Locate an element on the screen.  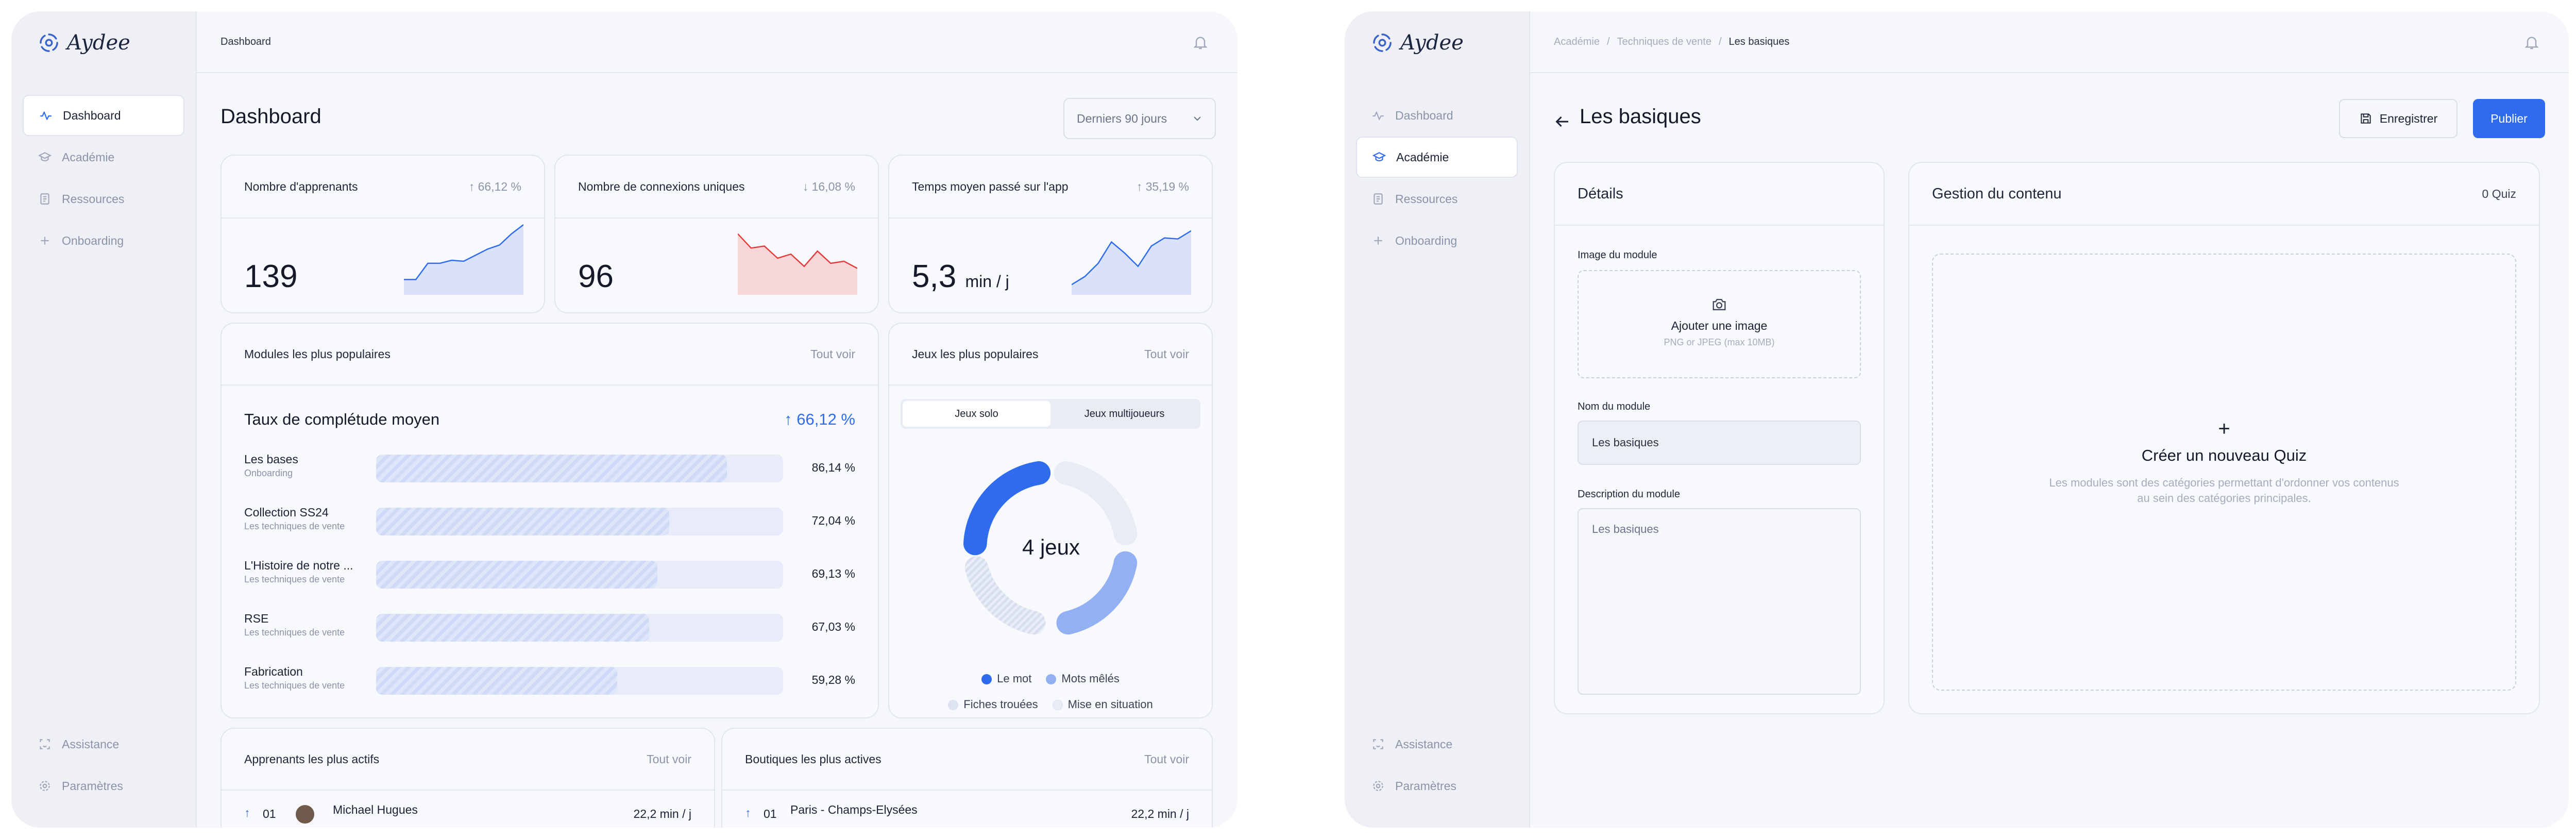
graduation-cap-icon is located at coordinates (1379, 156).